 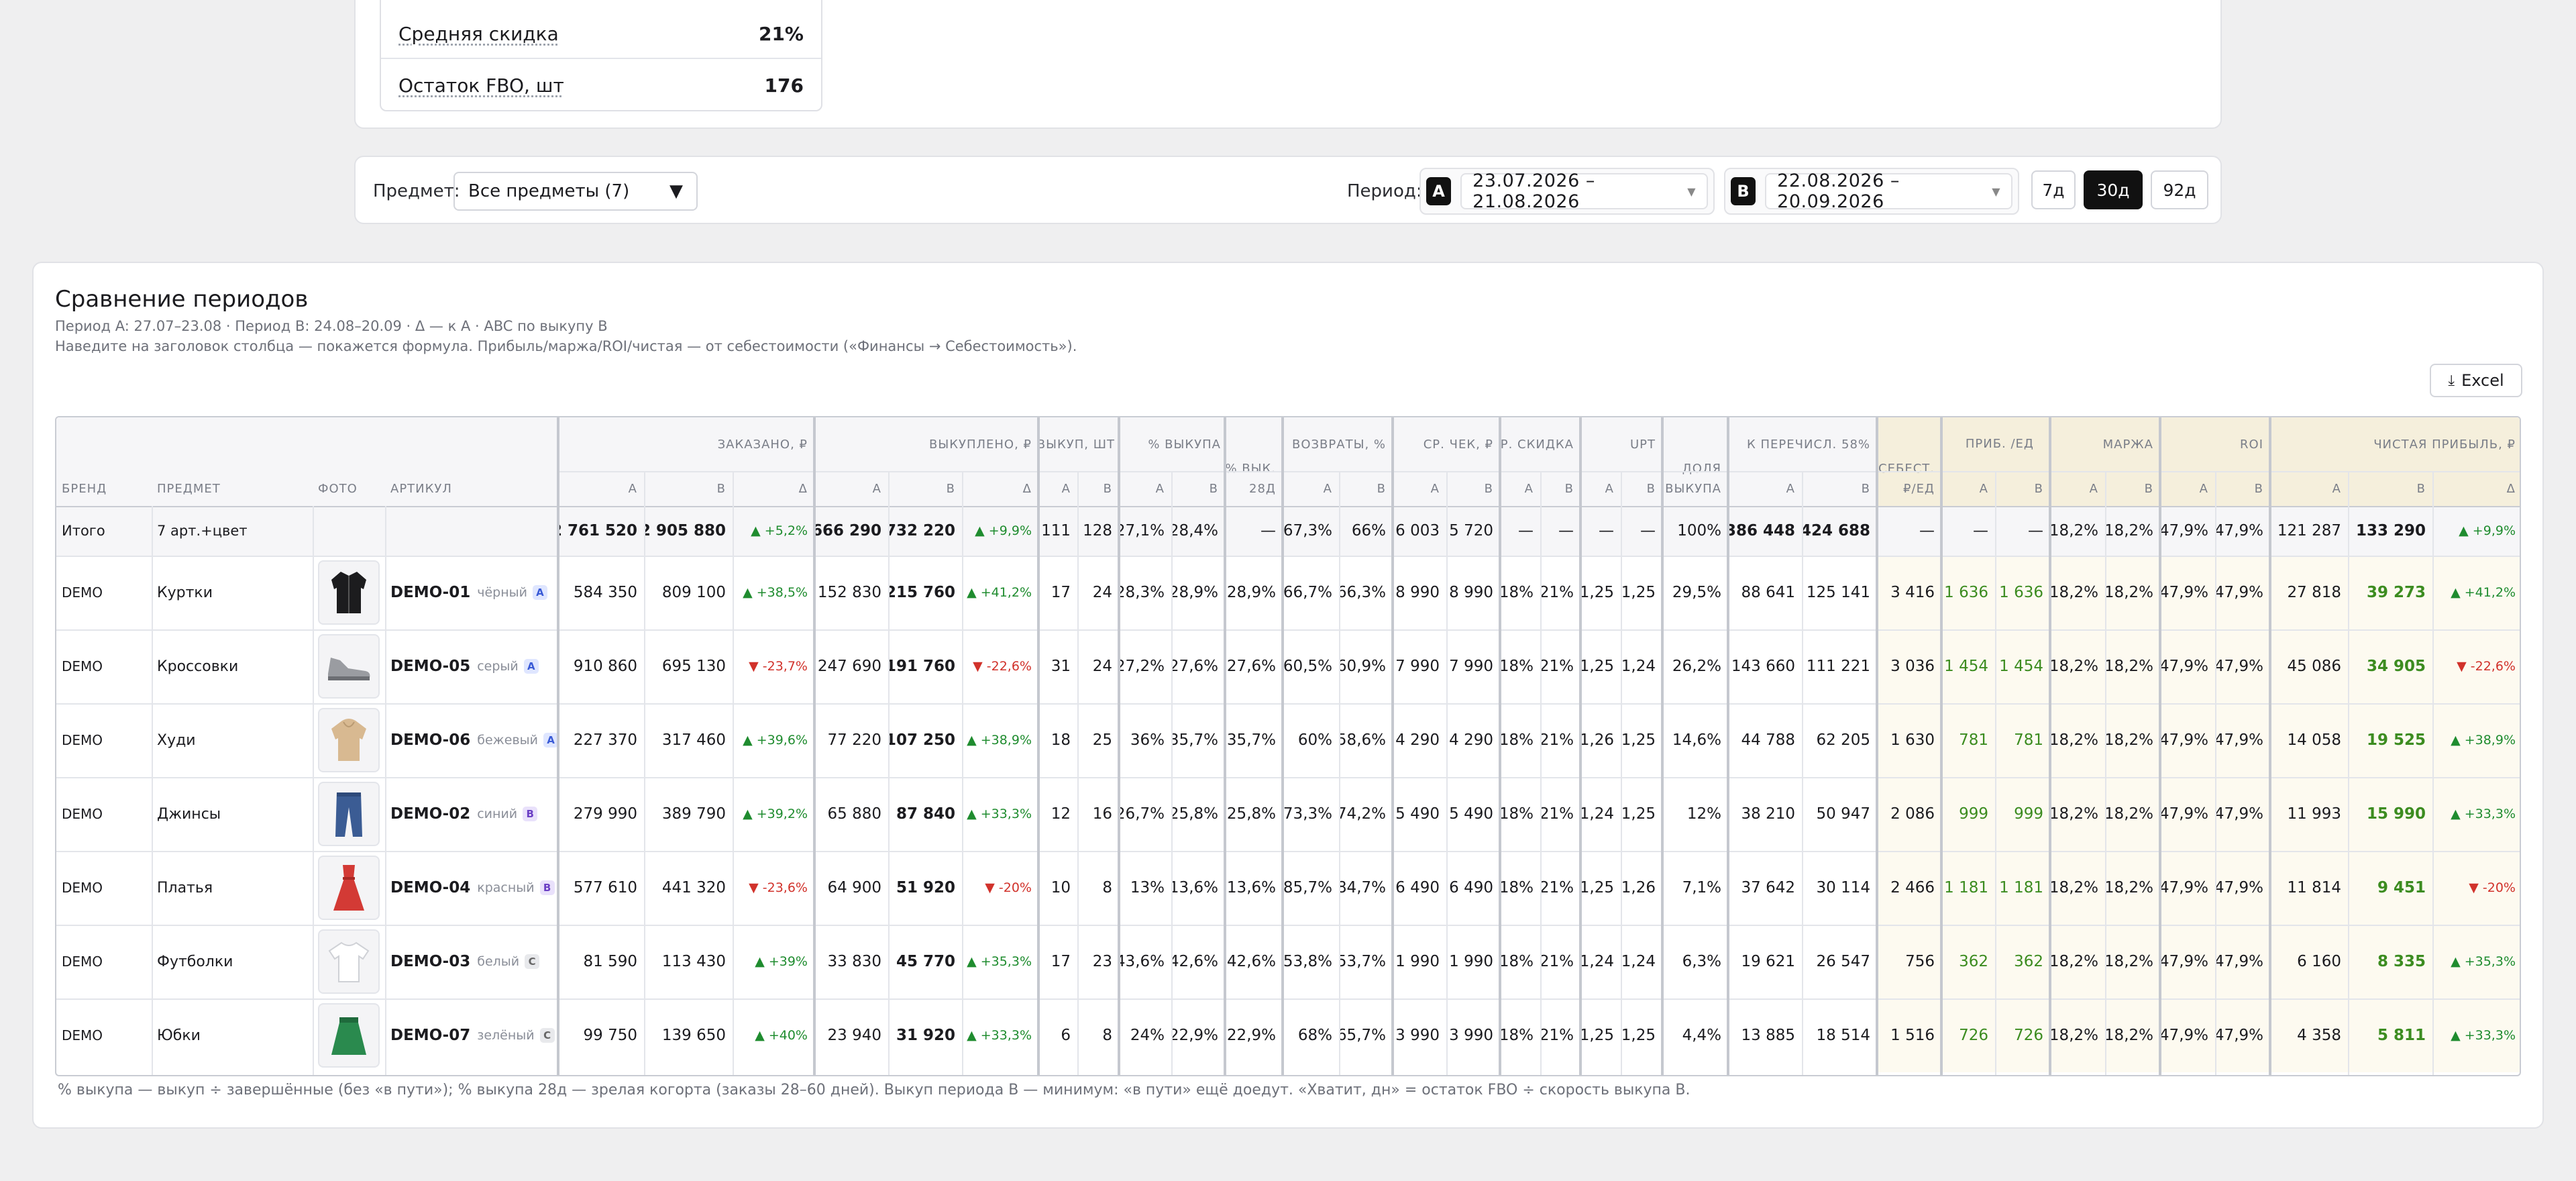 I want to click on article-code: DEMO-06, so click(x=430, y=740).